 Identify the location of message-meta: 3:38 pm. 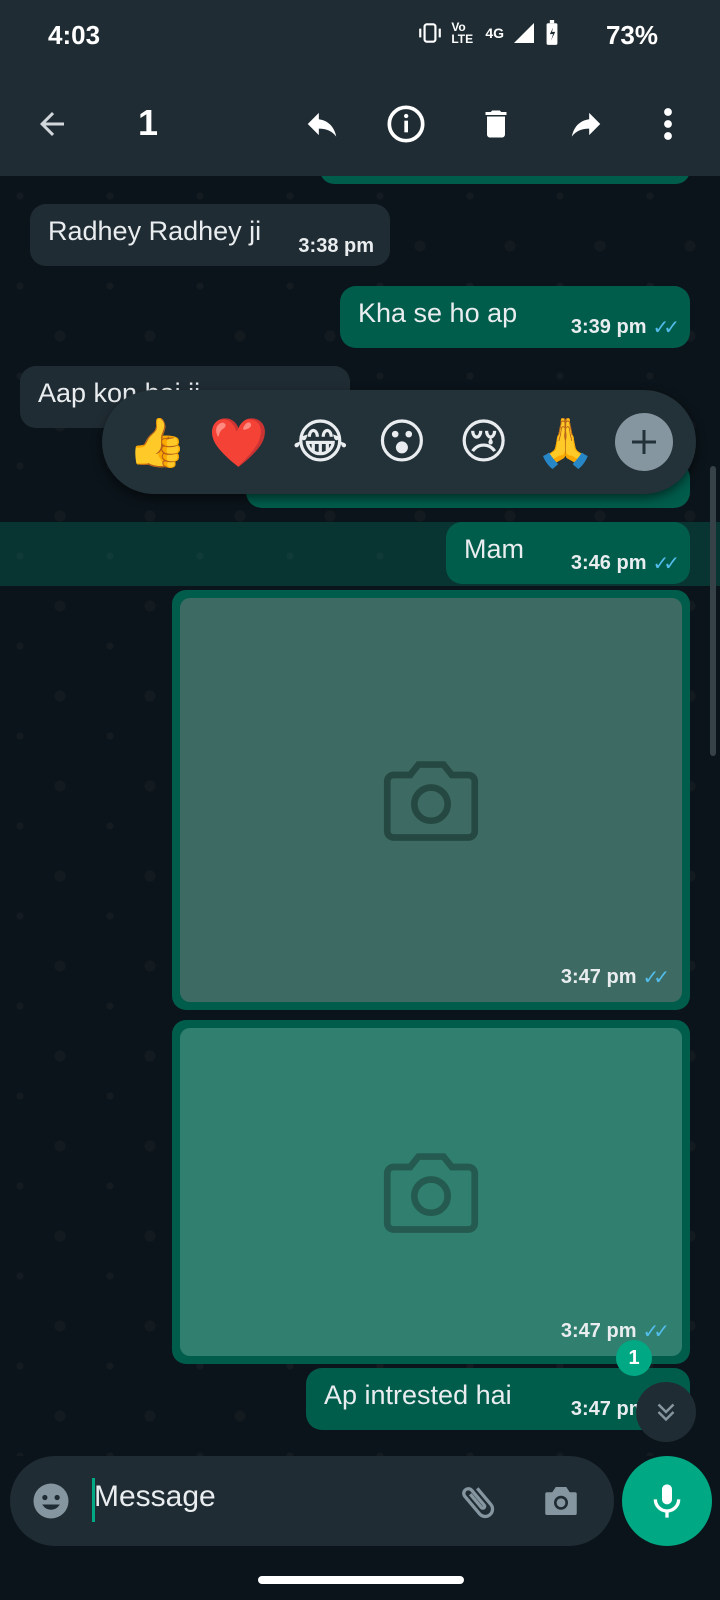
(336, 246).